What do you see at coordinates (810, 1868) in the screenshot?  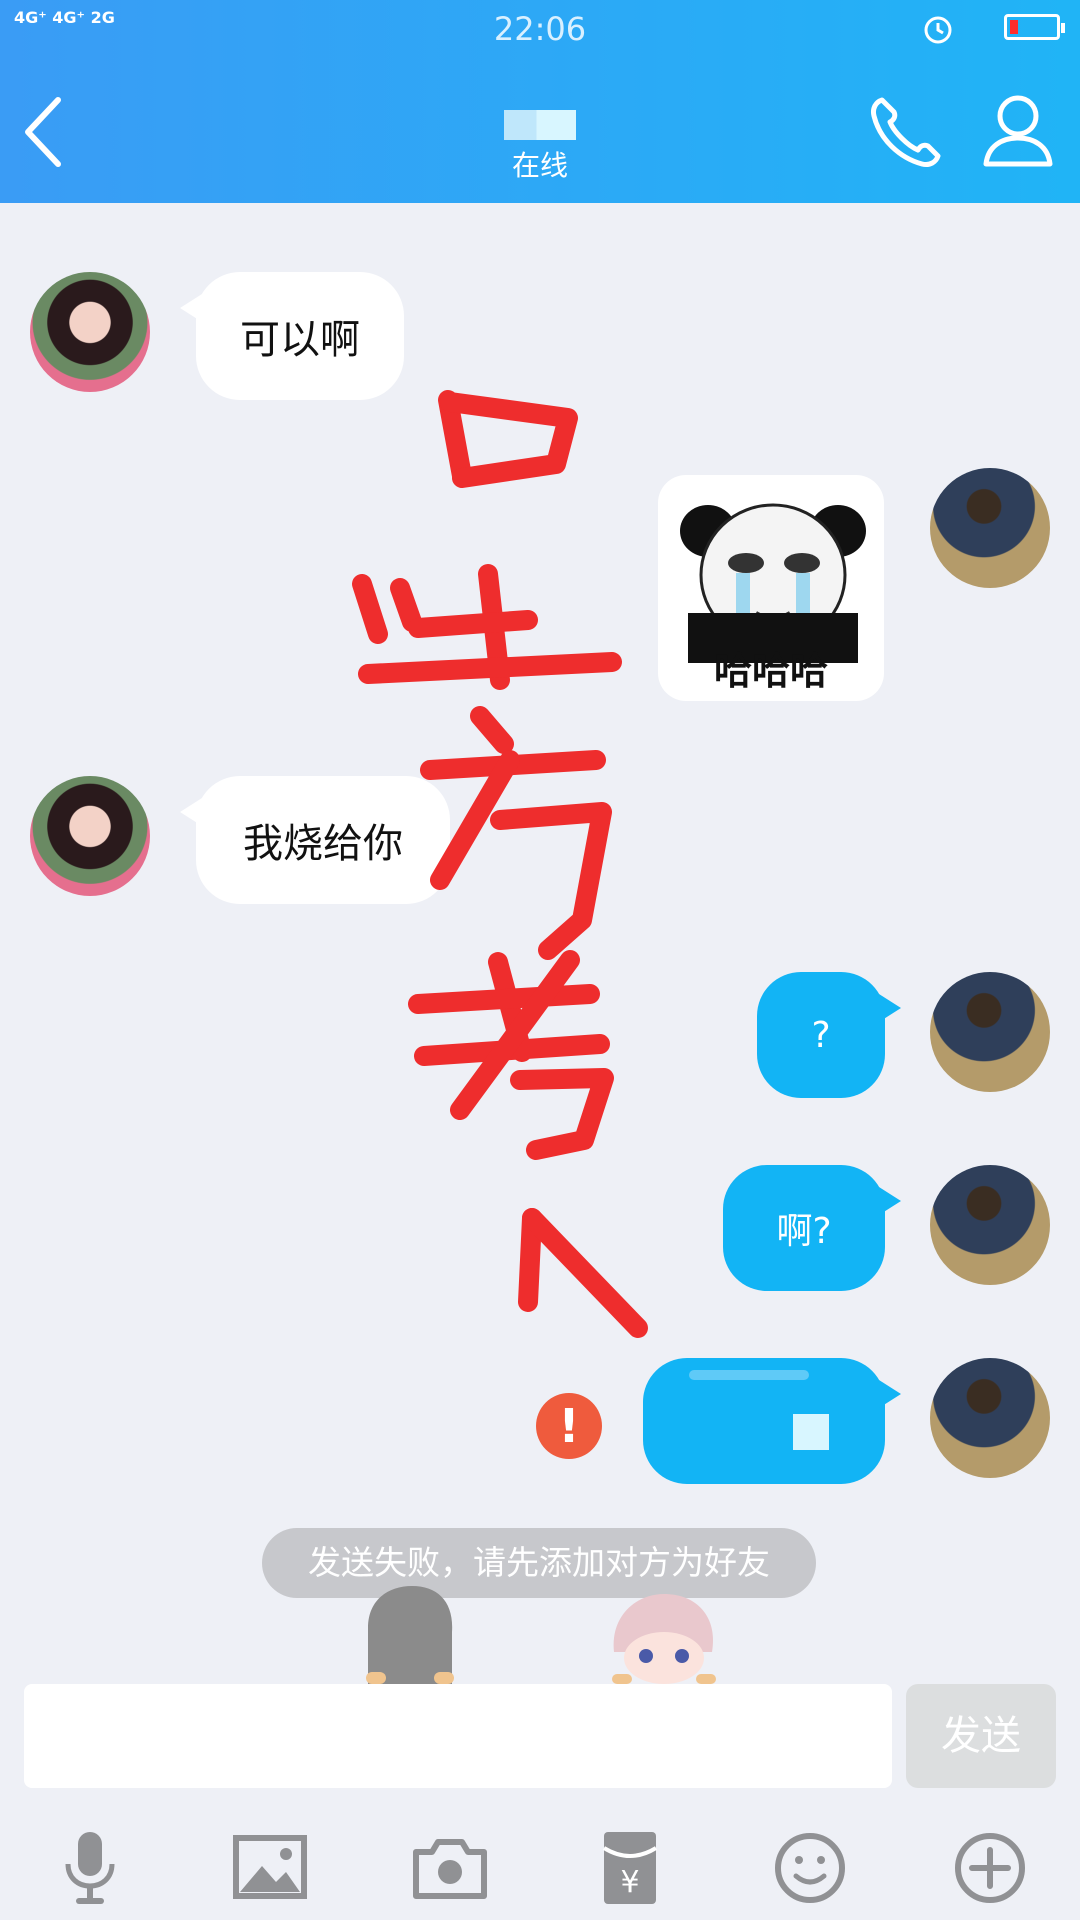 I see `emoji-icon` at bounding box center [810, 1868].